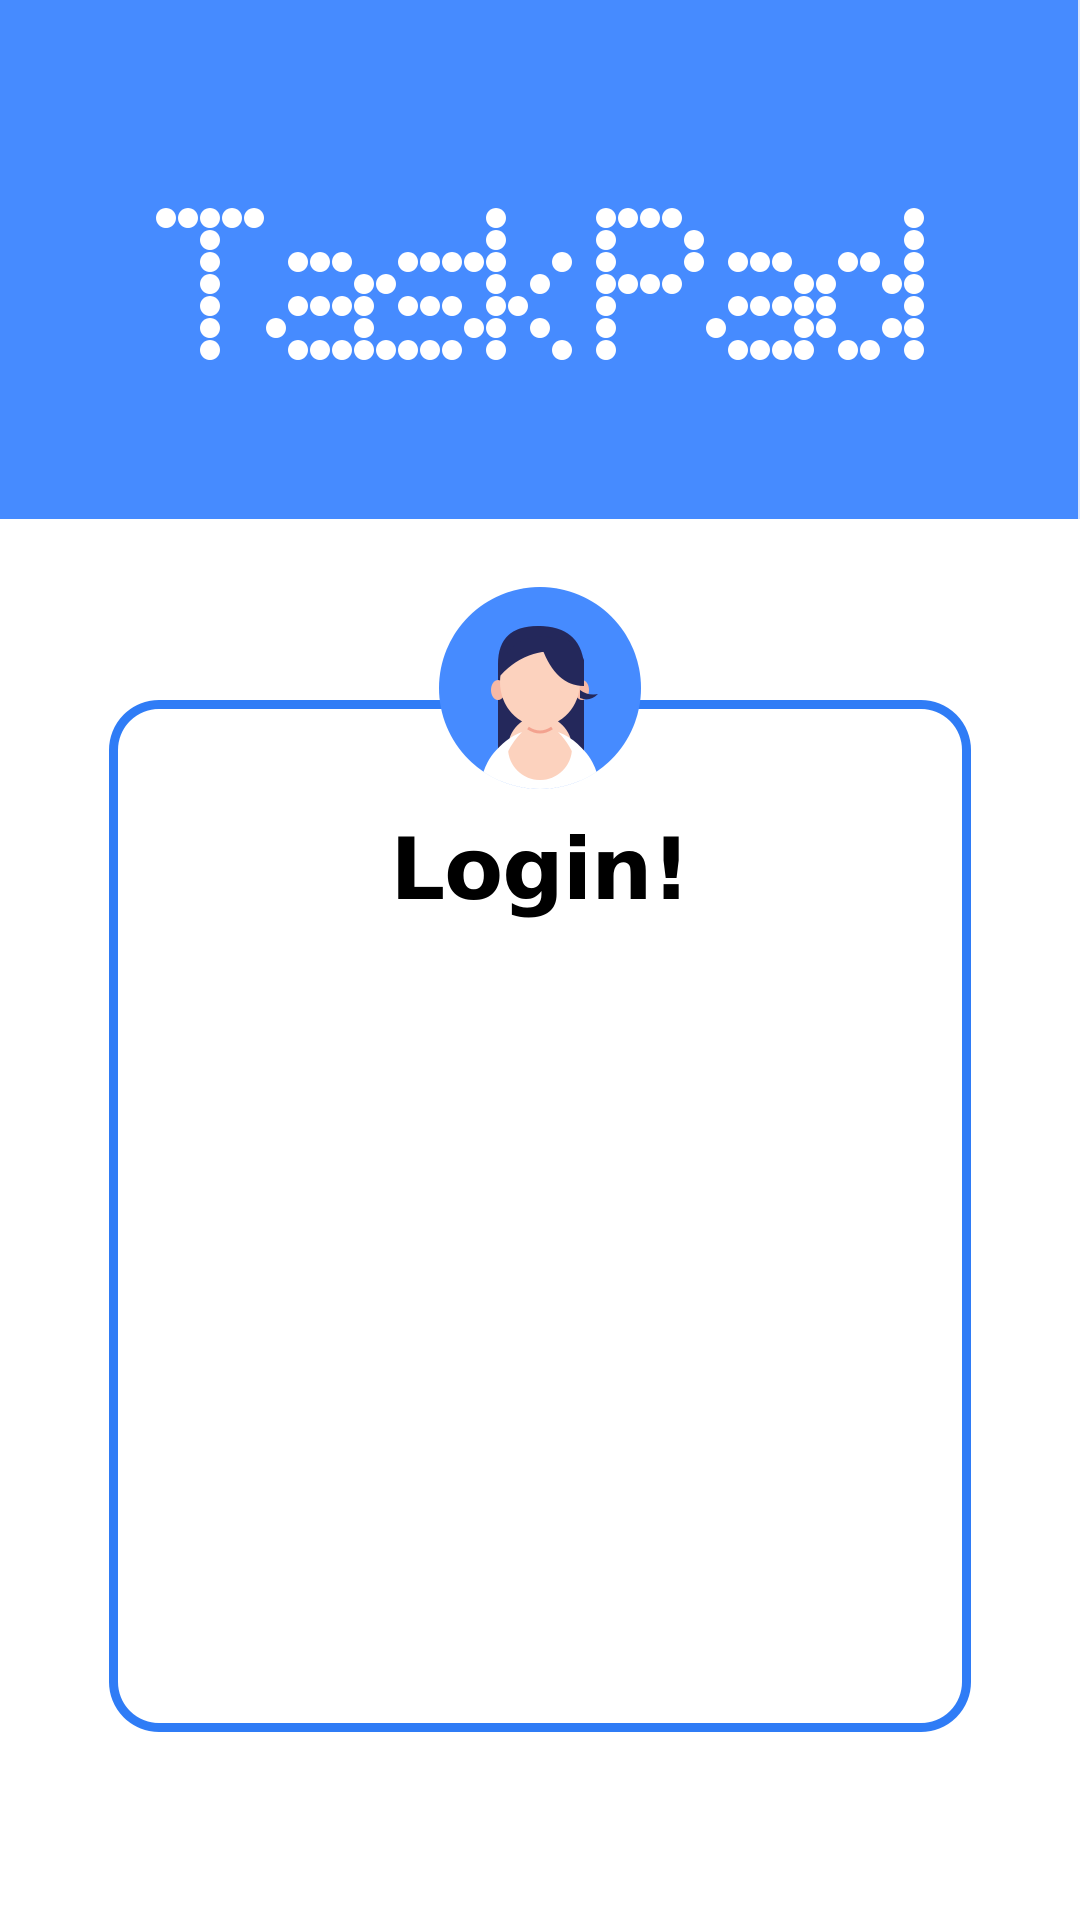 This screenshot has height=1920, width=1080. What do you see at coordinates (540, 870) in the screenshot?
I see `login-heading: Login!` at bounding box center [540, 870].